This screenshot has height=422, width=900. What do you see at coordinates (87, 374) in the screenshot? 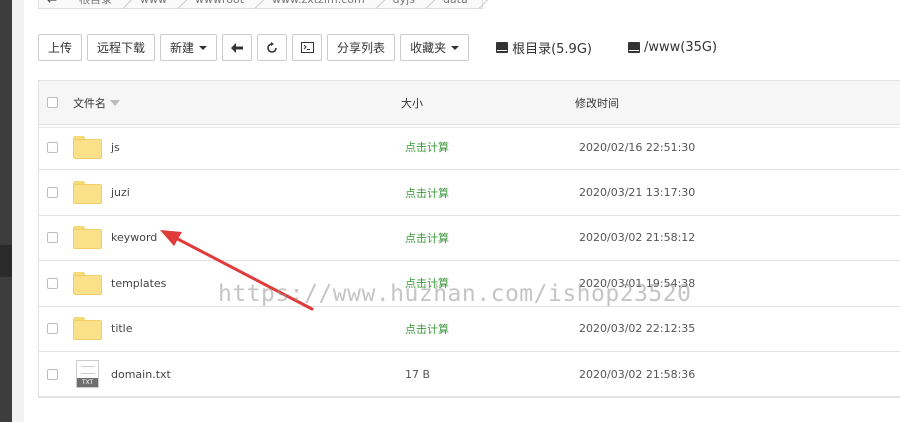
I see `txt-file-icon: TXT` at bounding box center [87, 374].